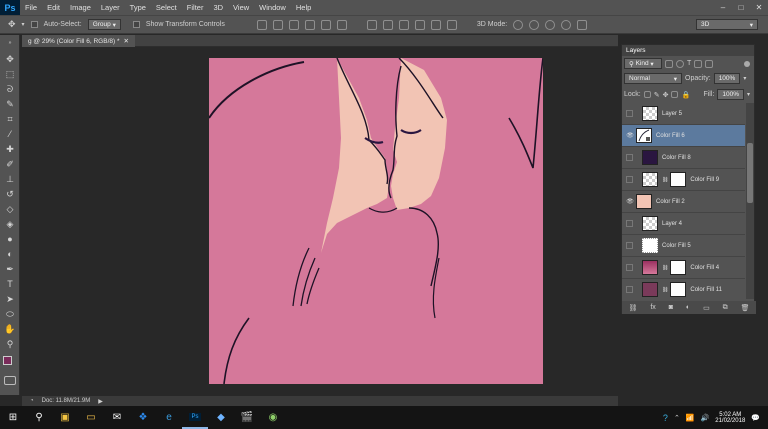  Describe the element at coordinates (630, 135) in the screenshot. I see `eye-icon: 👁` at that location.